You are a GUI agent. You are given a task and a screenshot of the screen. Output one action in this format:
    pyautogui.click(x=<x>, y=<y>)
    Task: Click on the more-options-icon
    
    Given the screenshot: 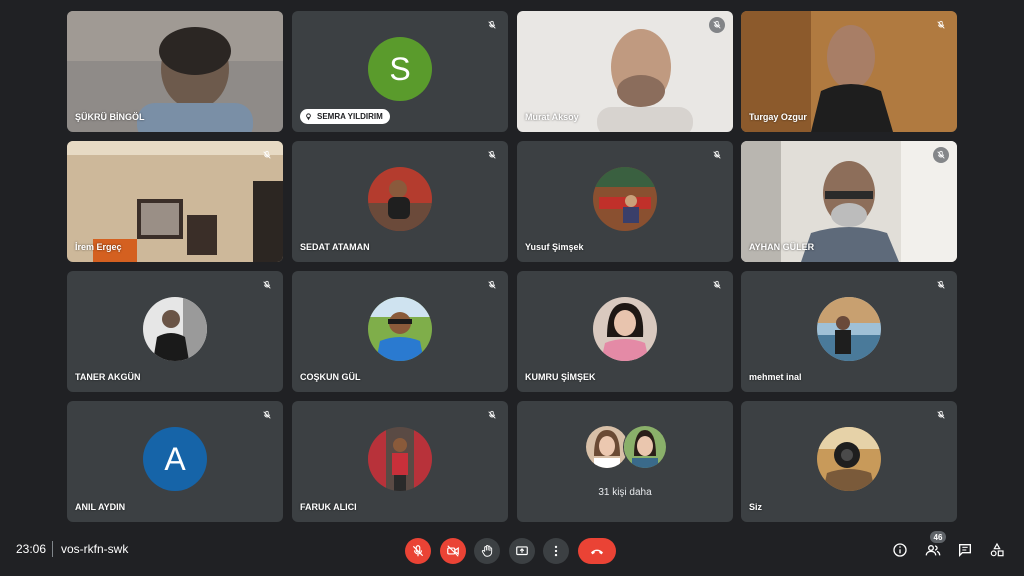 What is the action you would take?
    pyautogui.click(x=556, y=551)
    